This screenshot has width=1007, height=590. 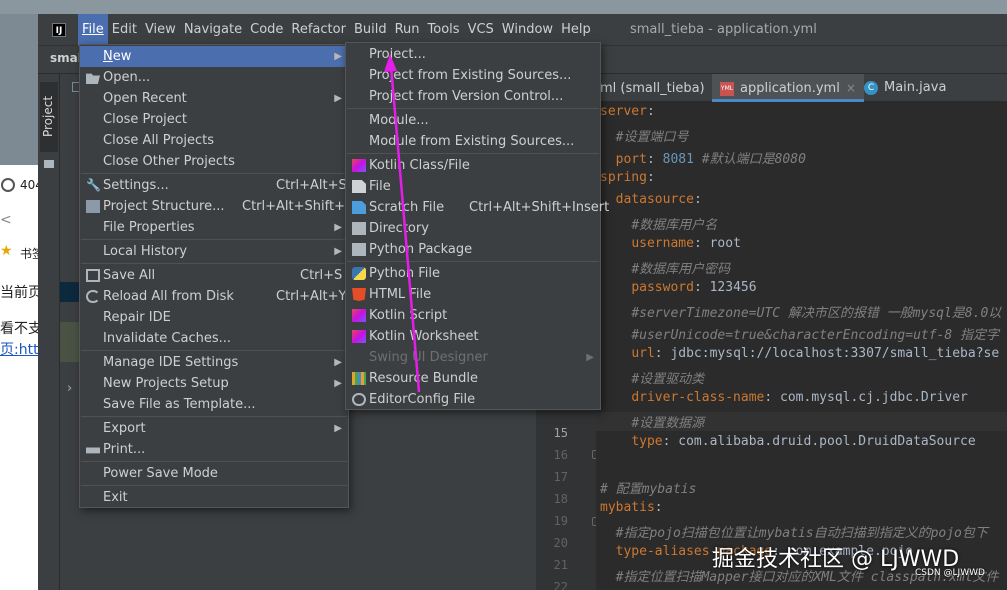 What do you see at coordinates (214, 140) in the screenshot?
I see `file-menu-close-all-projects: Close All Projects` at bounding box center [214, 140].